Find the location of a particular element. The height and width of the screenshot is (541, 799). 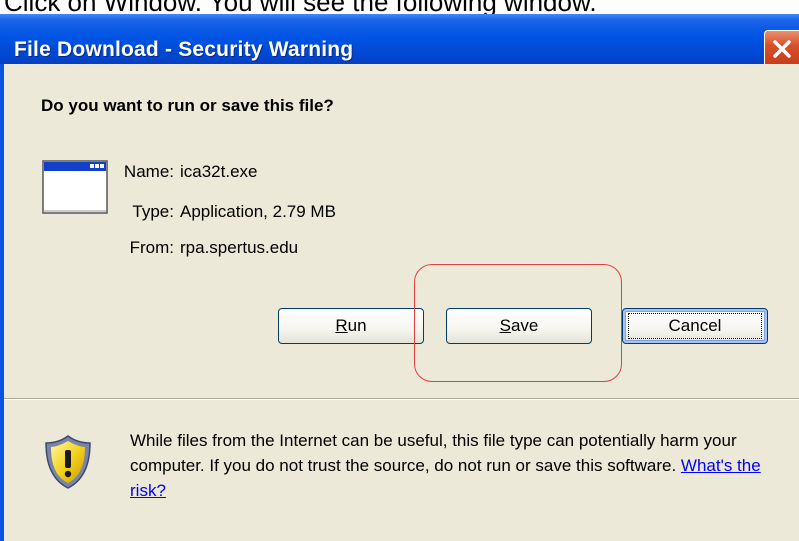

from-label: From: is located at coordinates (151, 247).